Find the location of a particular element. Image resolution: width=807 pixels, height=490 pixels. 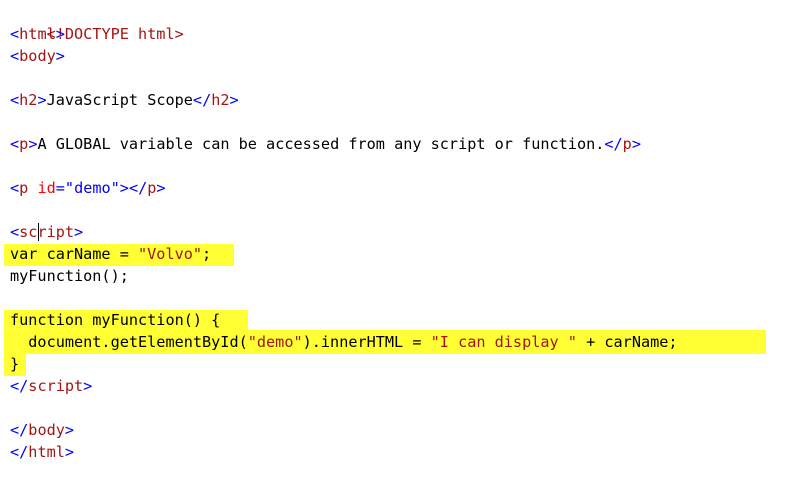

code-line-h2: <h2>JavaScript Scope</h2> is located at coordinates (124, 100).